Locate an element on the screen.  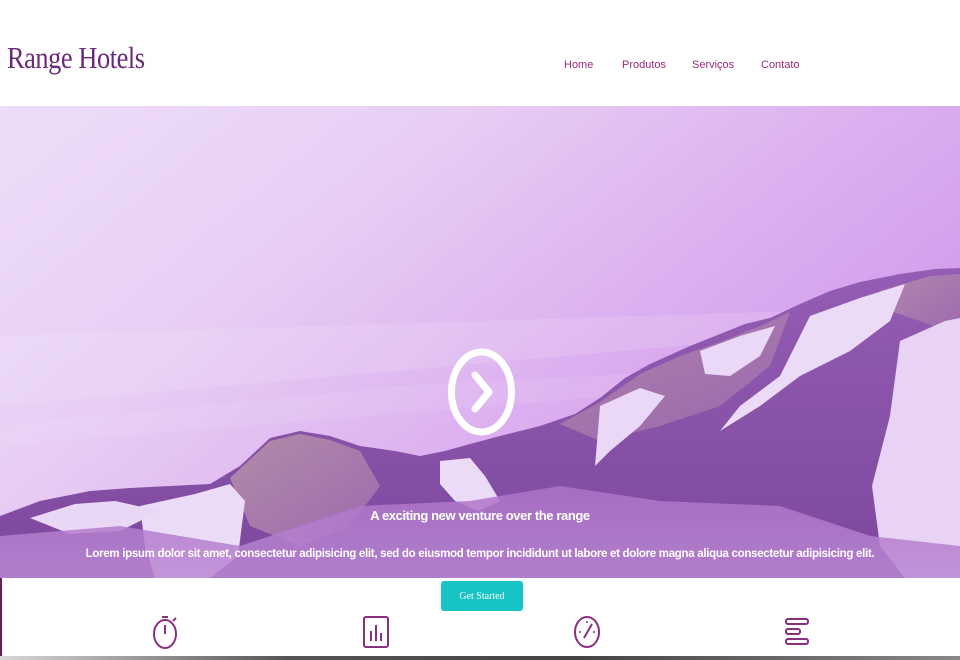
nav-home: Home is located at coordinates (578, 65).